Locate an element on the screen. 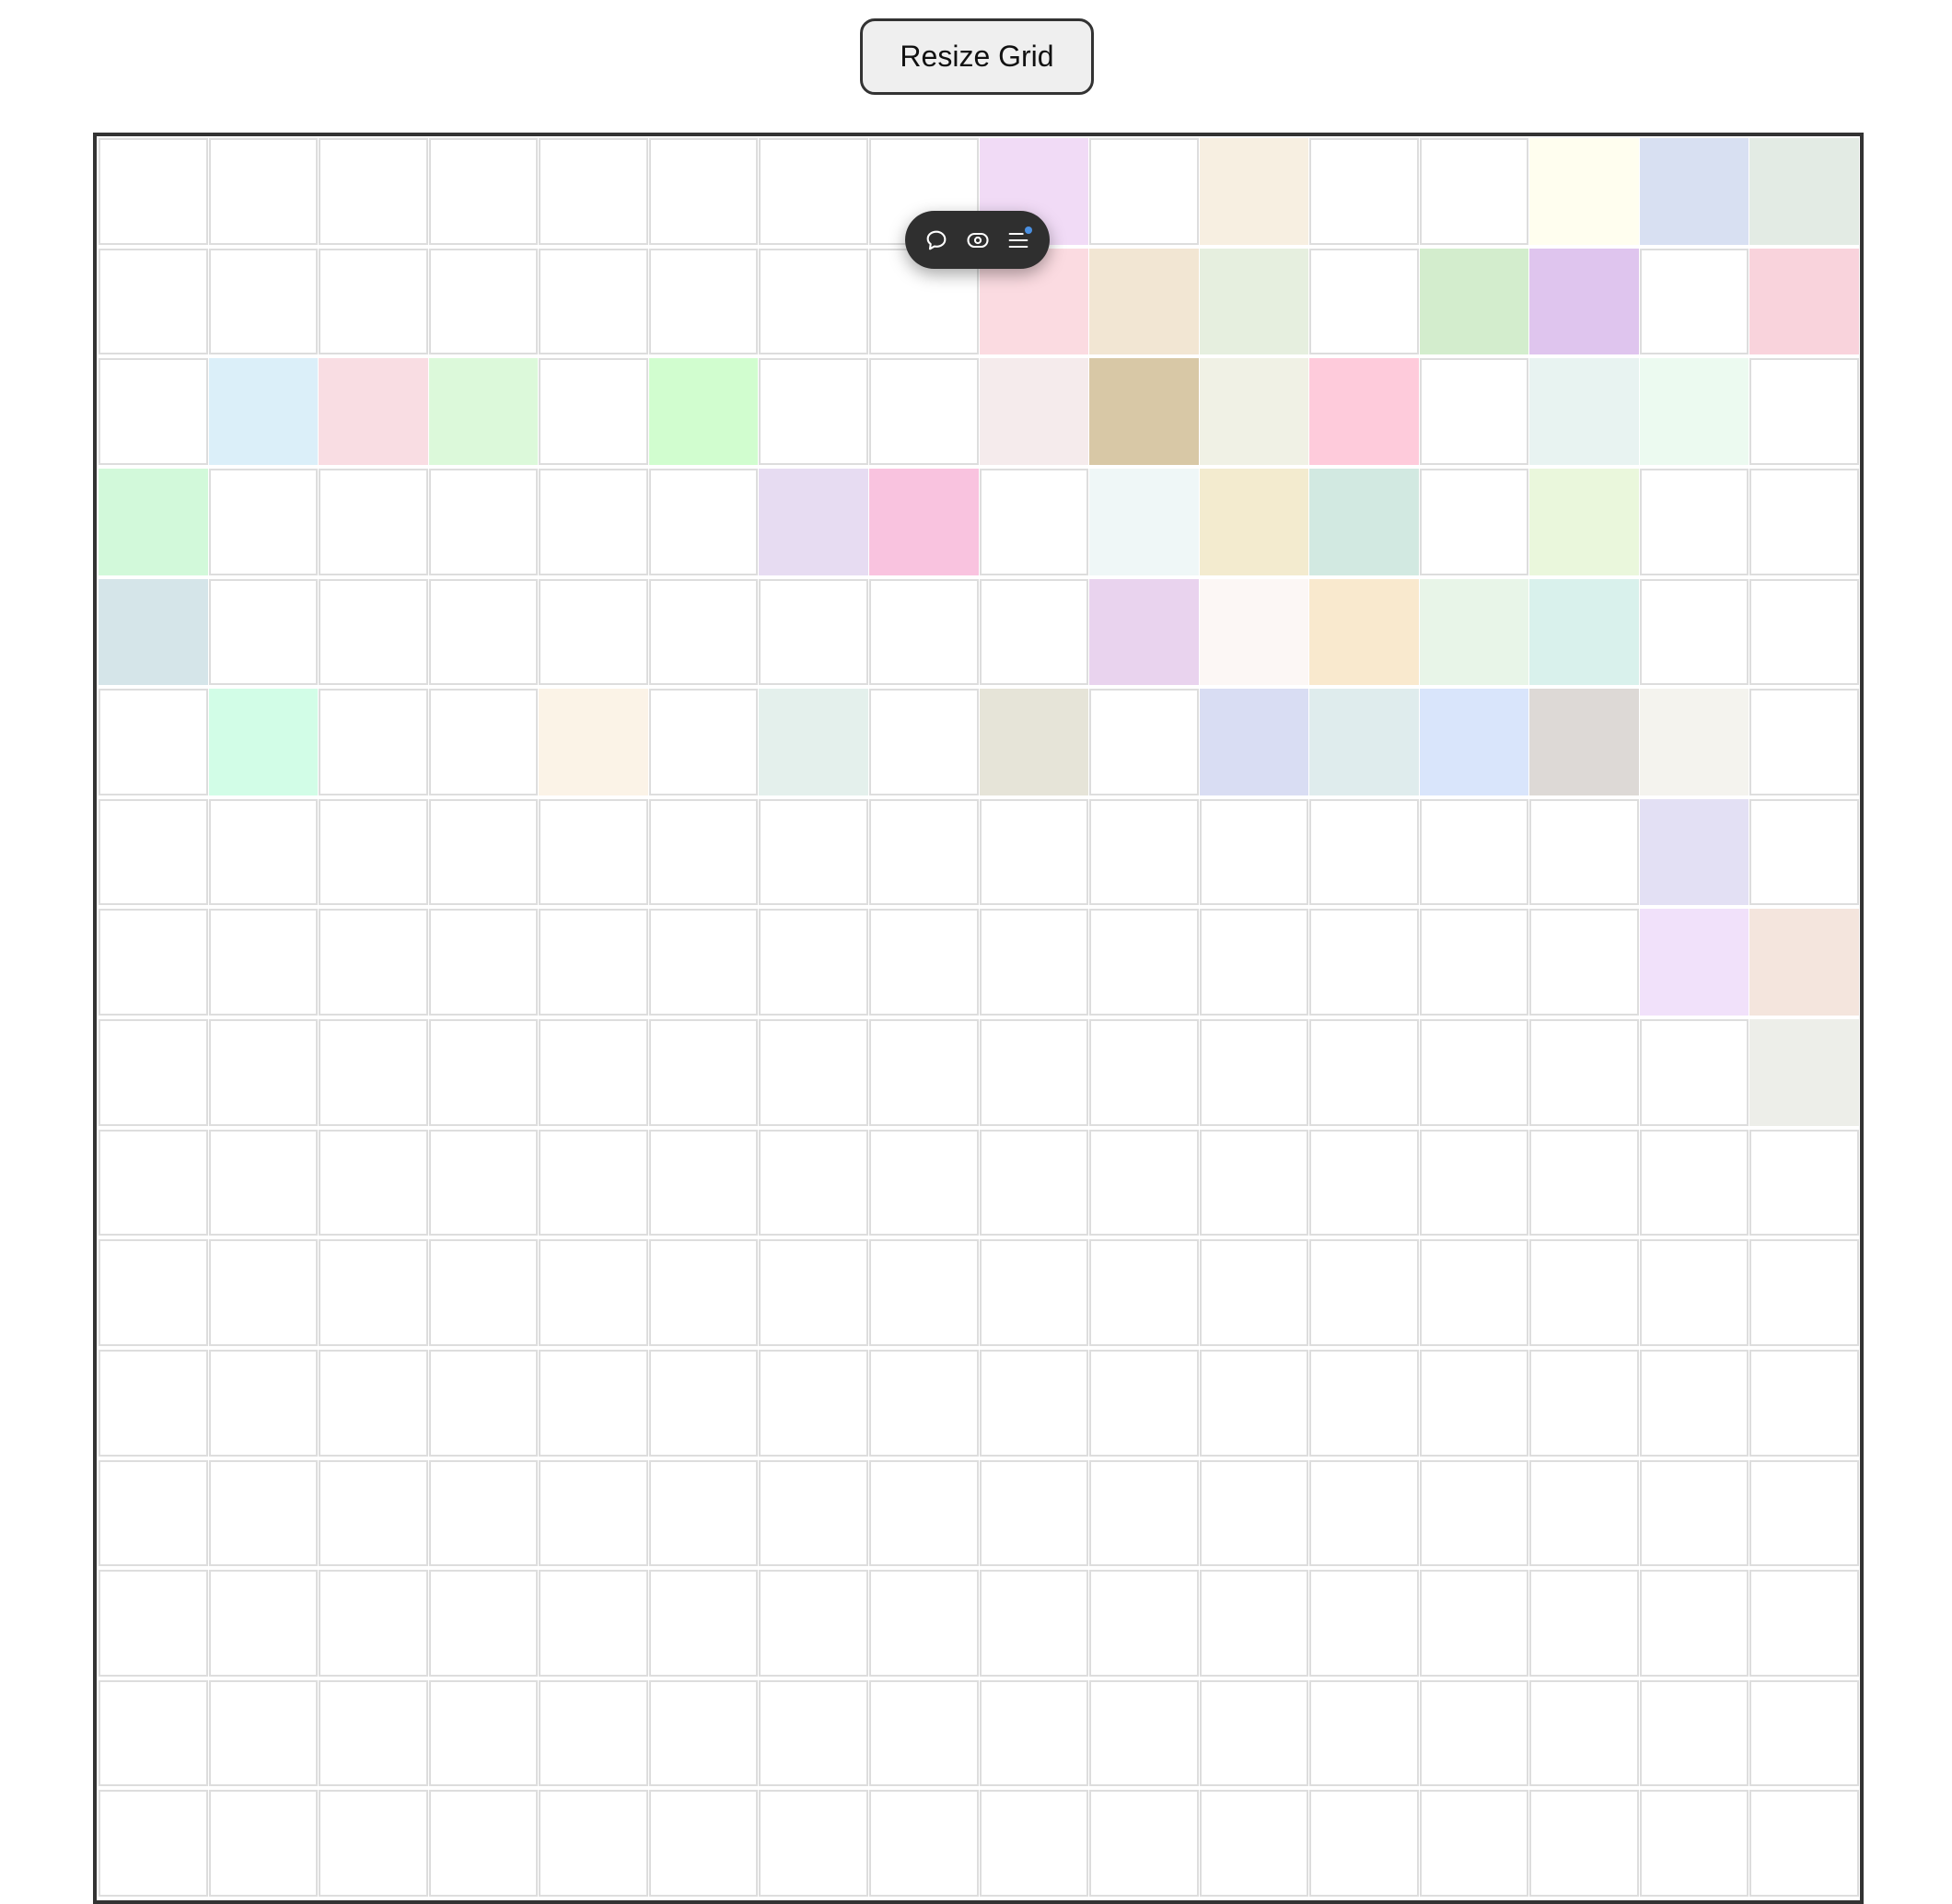  resize-grid-button: Resize Grid is located at coordinates (977, 56).